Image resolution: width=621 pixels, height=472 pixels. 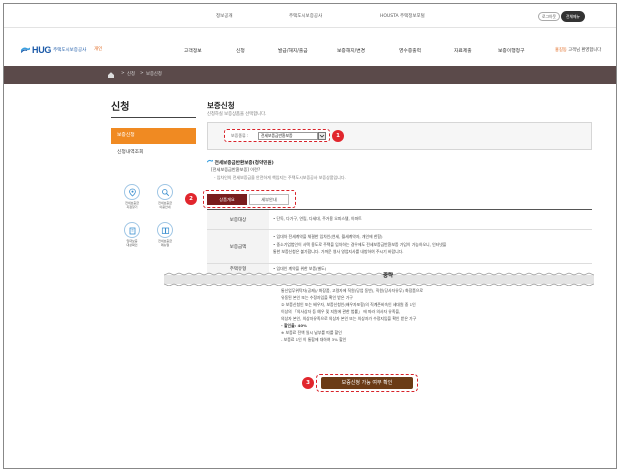 I want to click on guarantee-heading-text: 전세보증금반환보증(청약민원), so click(x=244, y=163).